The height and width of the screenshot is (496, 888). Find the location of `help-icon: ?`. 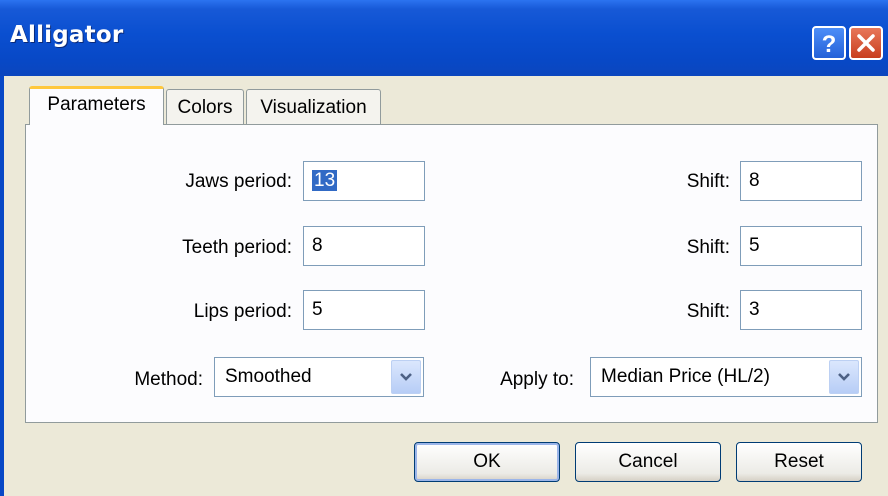

help-icon: ? is located at coordinates (829, 43).